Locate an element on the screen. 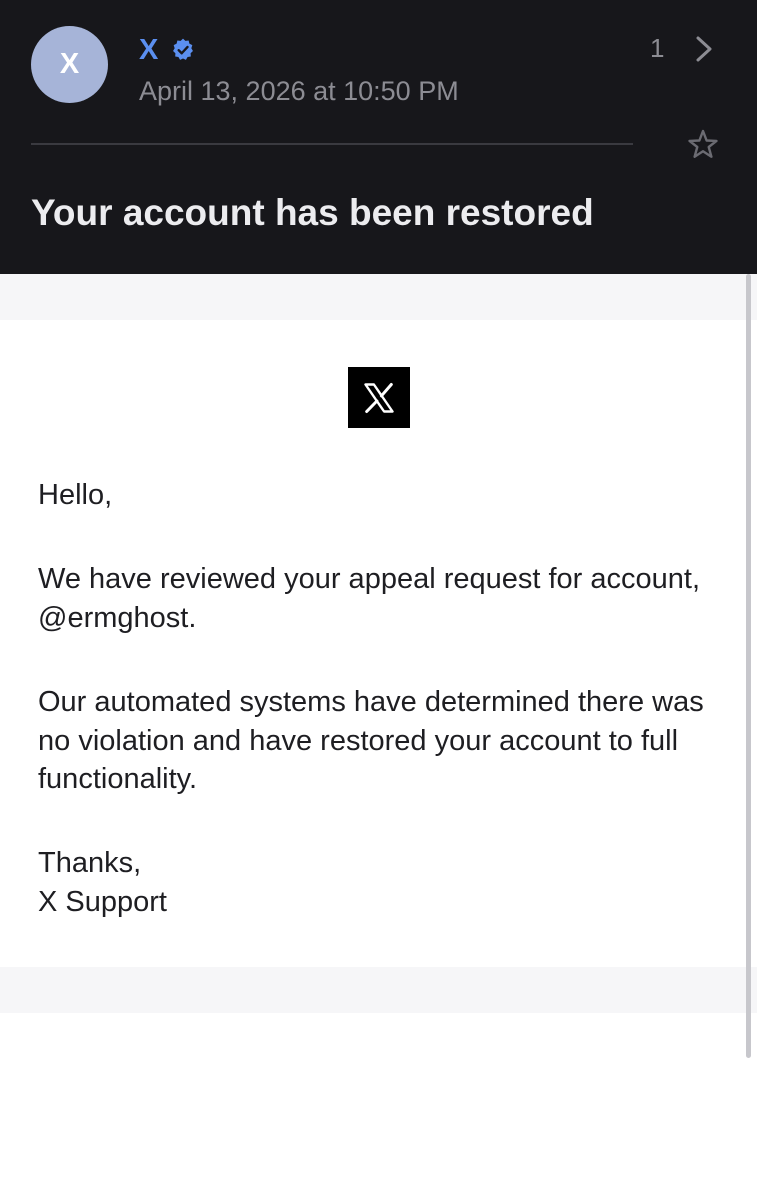 The image size is (757, 1199). header-divider is located at coordinates (332, 144).